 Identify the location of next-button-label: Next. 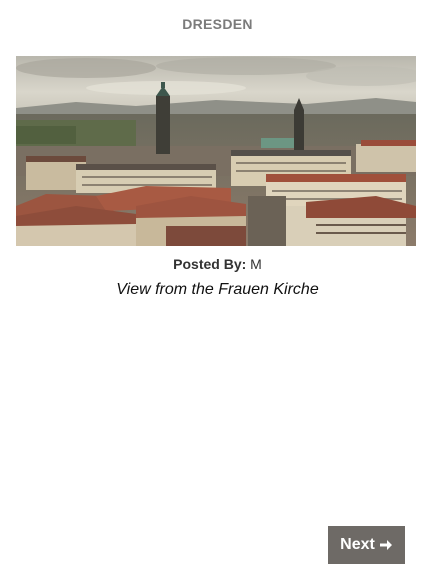
(357, 544).